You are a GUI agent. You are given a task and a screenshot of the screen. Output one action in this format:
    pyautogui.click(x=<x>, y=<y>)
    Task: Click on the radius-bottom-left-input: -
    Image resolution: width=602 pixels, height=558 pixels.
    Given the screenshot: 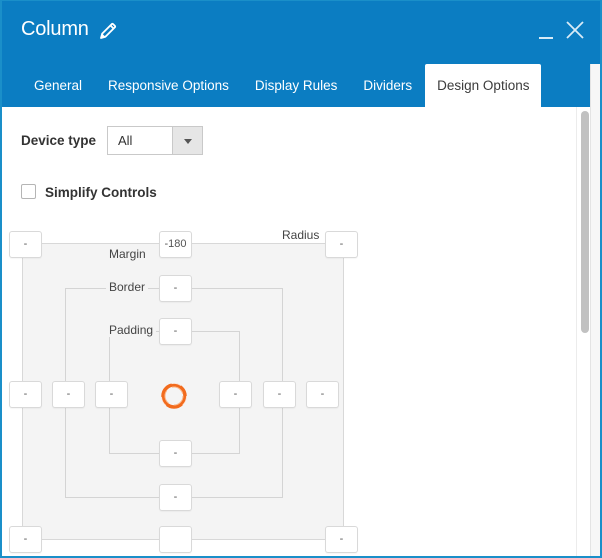 What is the action you would take?
    pyautogui.click(x=25, y=539)
    